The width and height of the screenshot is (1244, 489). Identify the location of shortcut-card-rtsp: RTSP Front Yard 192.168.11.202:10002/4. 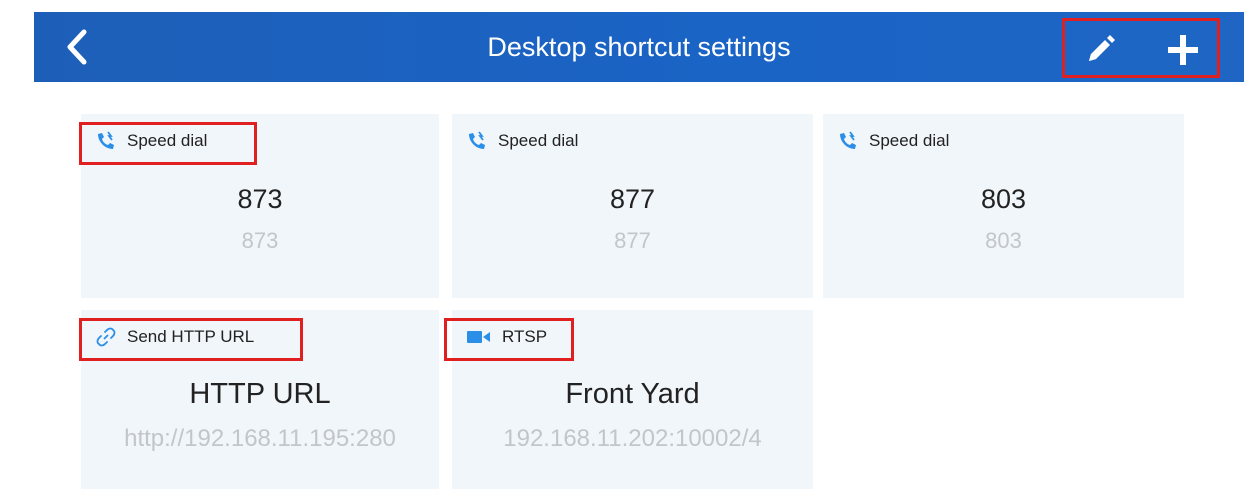
(628, 399).